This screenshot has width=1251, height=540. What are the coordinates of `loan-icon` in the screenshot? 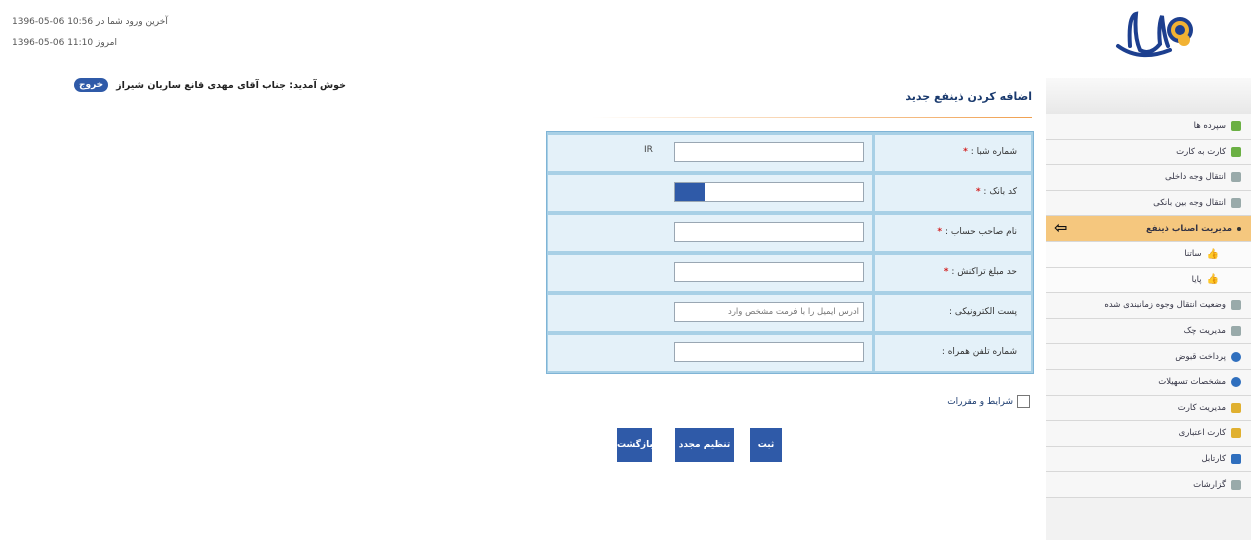 It's located at (1236, 382).